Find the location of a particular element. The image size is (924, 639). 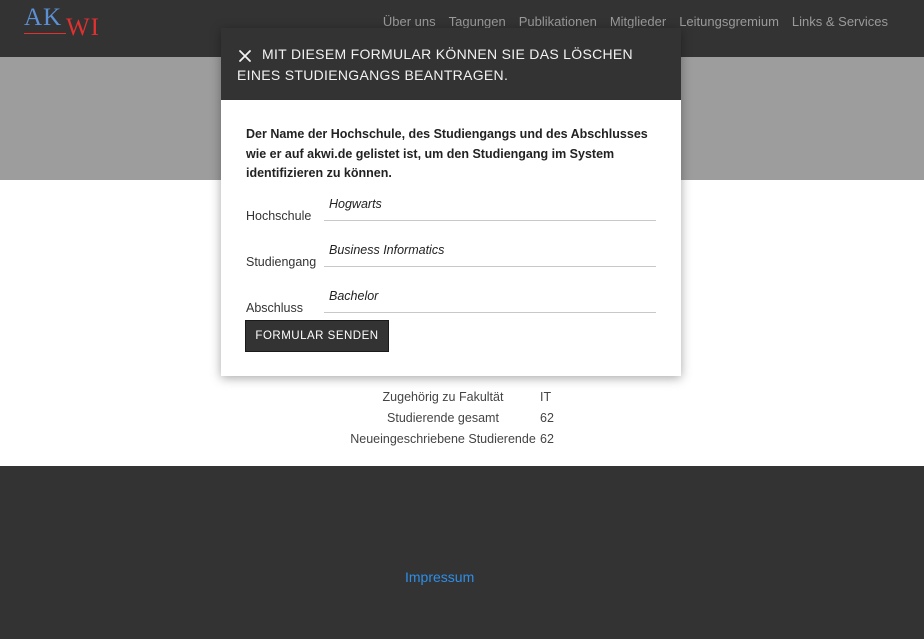

hochschule-field: Hochschule is located at coordinates (451, 208).